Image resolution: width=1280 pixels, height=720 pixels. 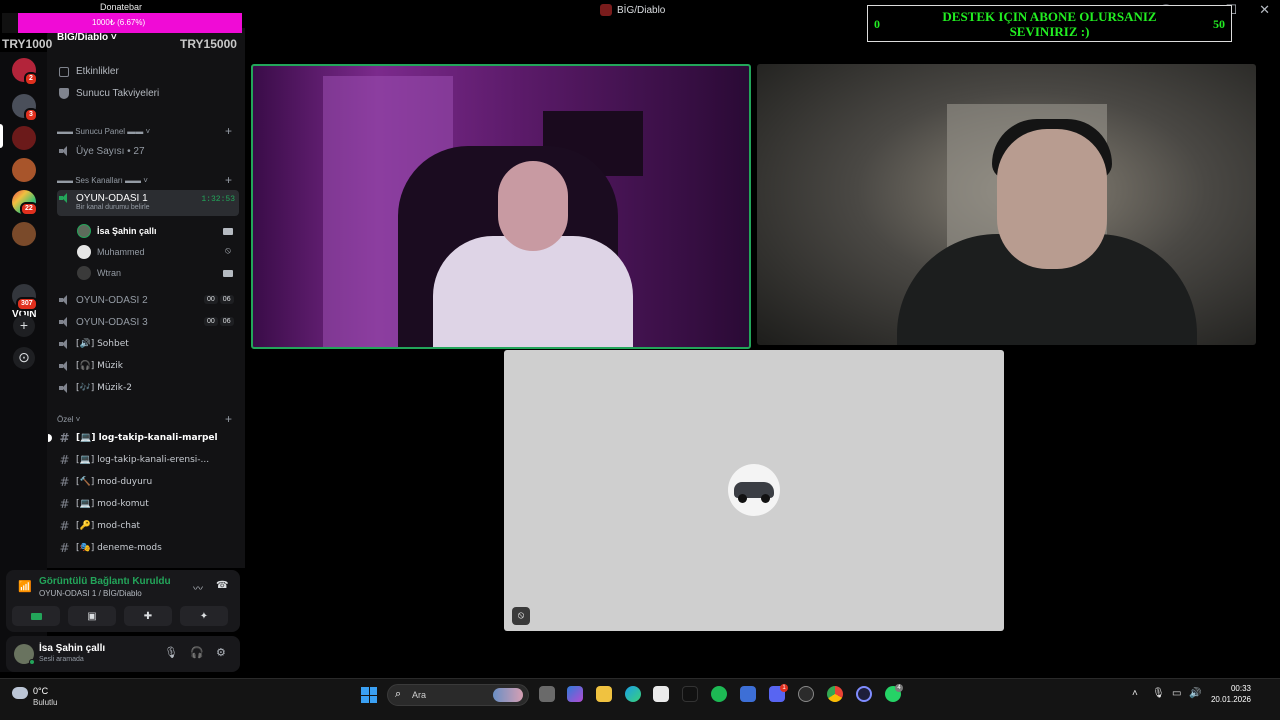 I want to click on donate-title: Donatebar, so click(x=121, y=7).